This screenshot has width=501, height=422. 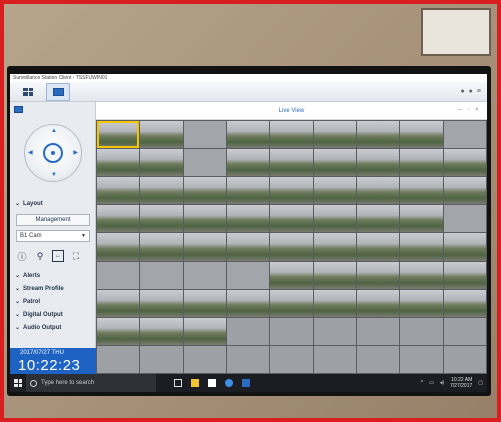 I want to click on live-view-window-controls: — ▫ ✕, so click(x=469, y=110).